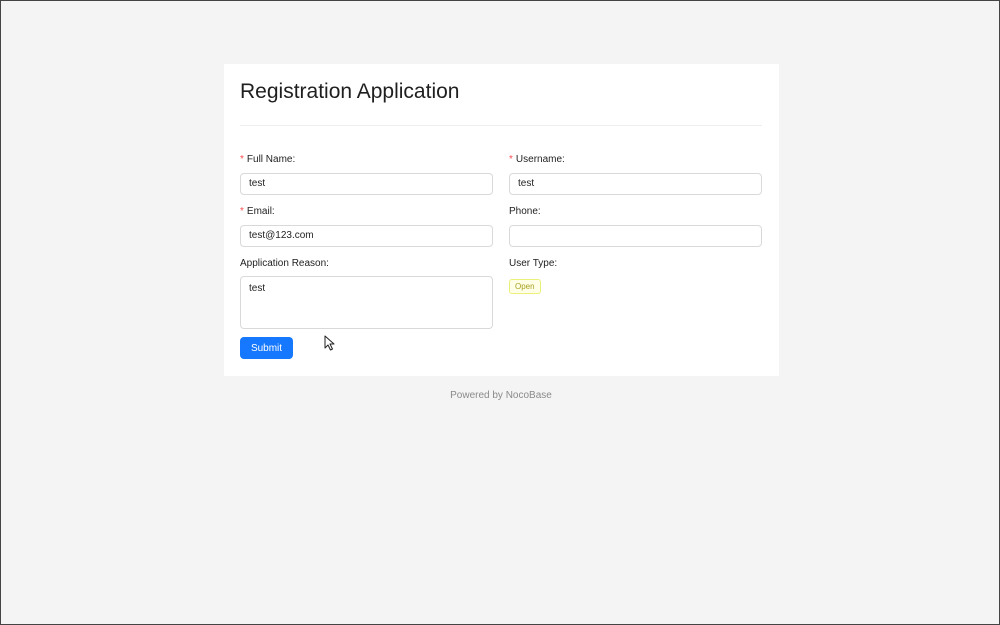 The image size is (1000, 625). What do you see at coordinates (366, 236) in the screenshot?
I see `email-input: test@123.com` at bounding box center [366, 236].